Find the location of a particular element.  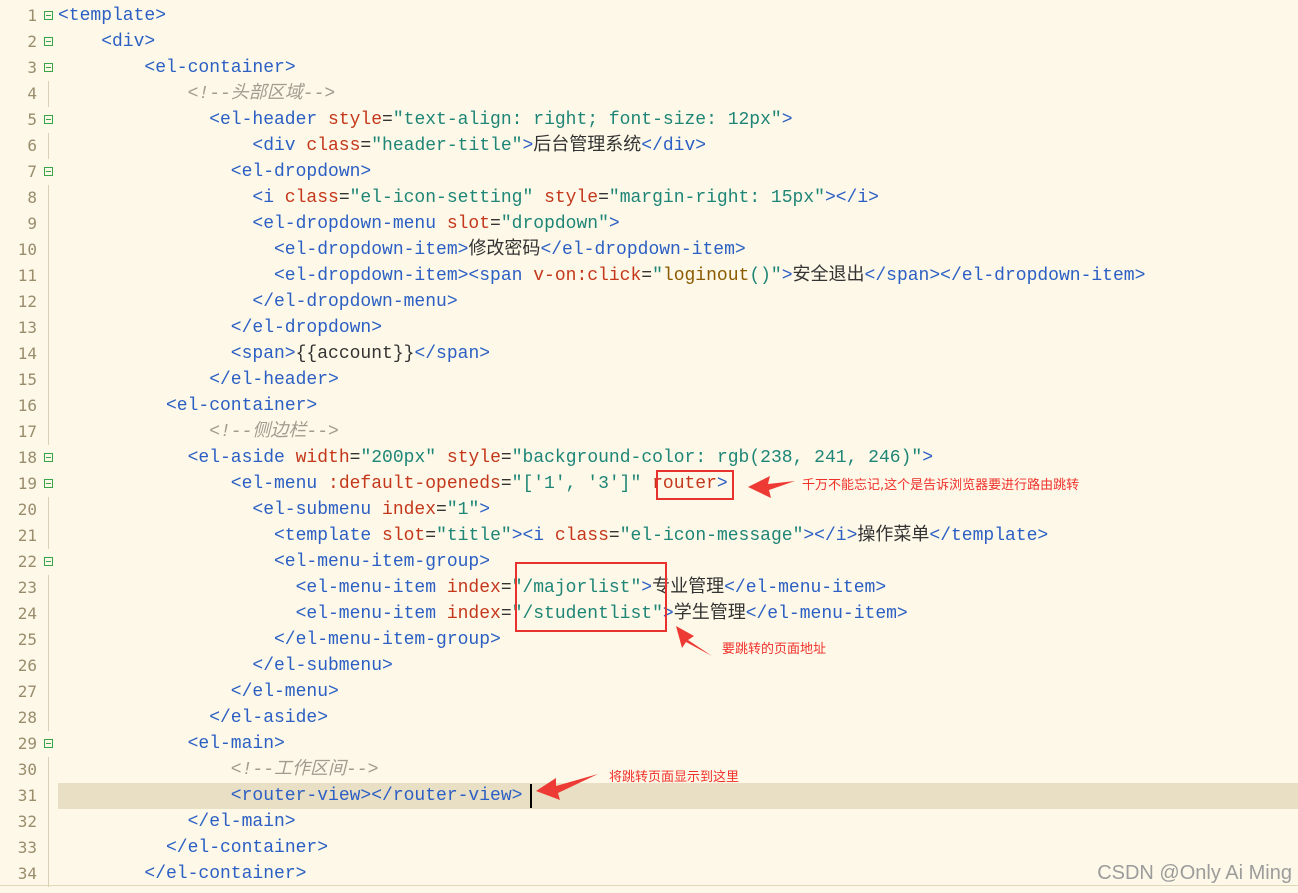

path-annotation: 要跳转的页面地址 is located at coordinates (774, 649).